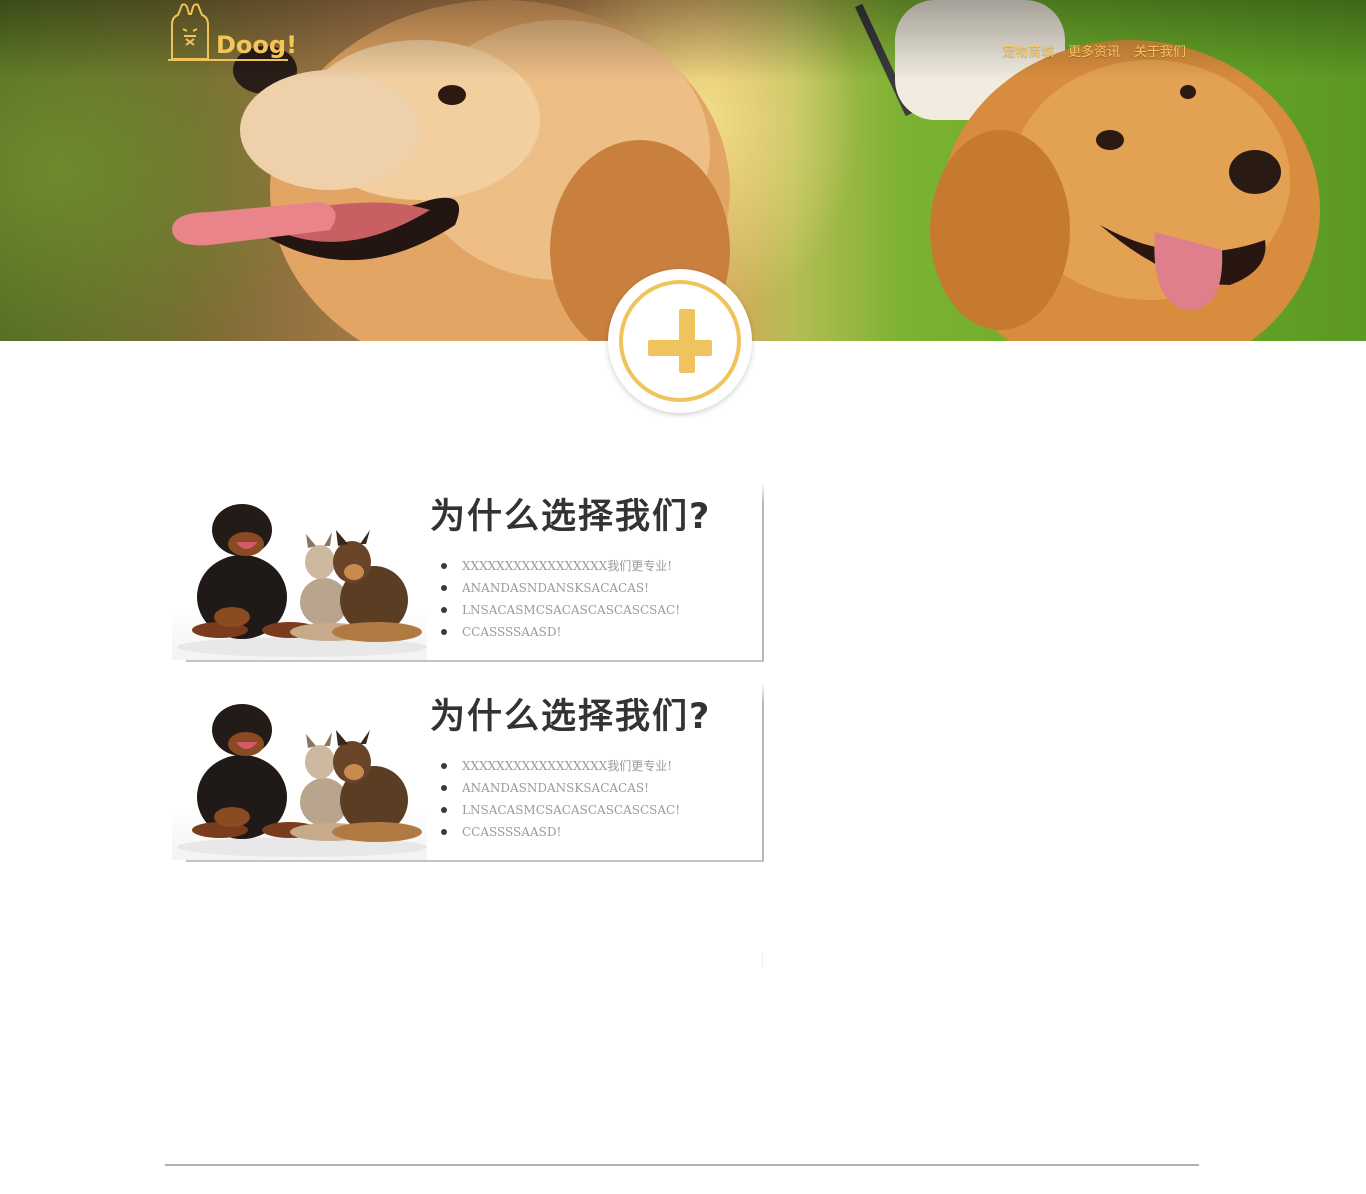 The height and width of the screenshot is (1194, 1366). What do you see at coordinates (762, 960) in the screenshot?
I see `divider` at bounding box center [762, 960].